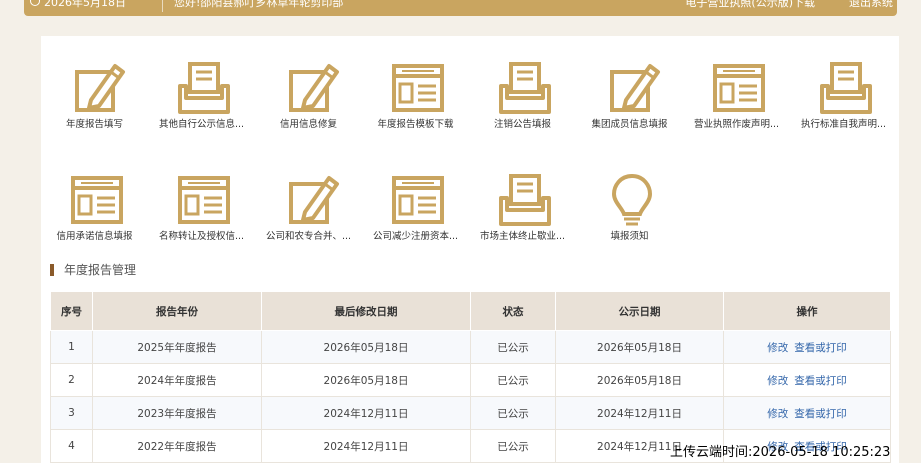  I want to click on function-tile-label: 信用信息修复, so click(308, 124).